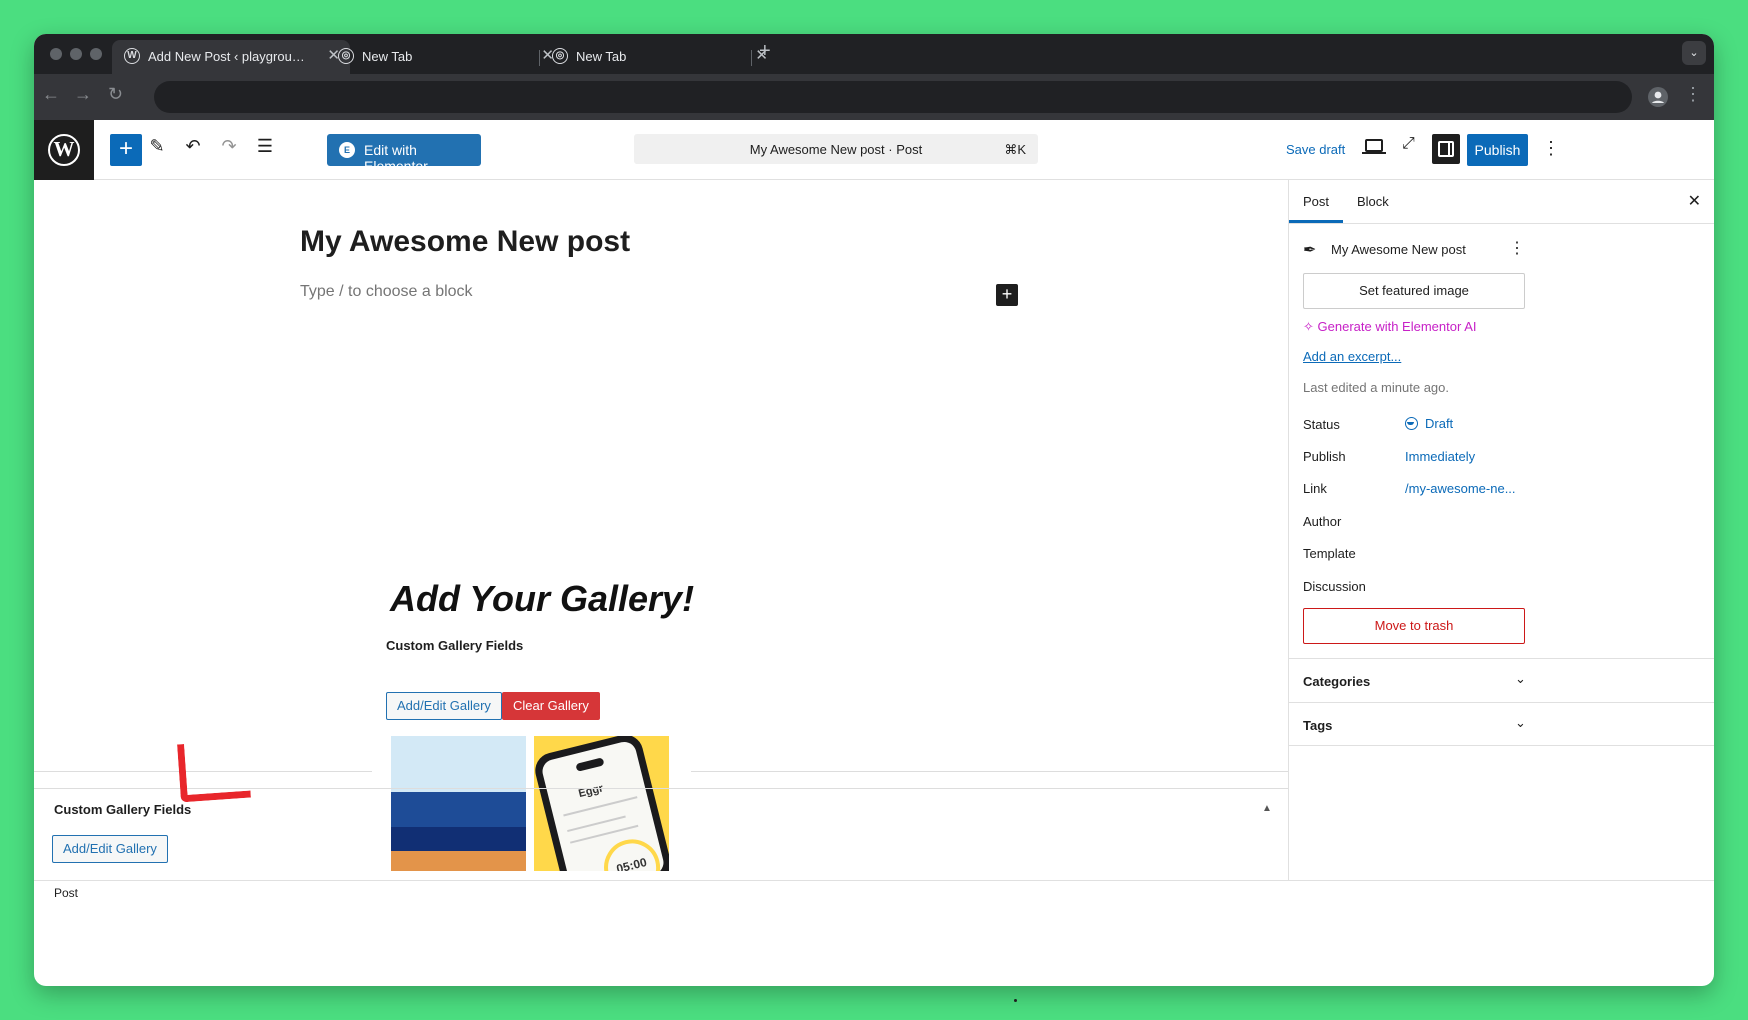 This screenshot has height=1020, width=1748. Describe the element at coordinates (1501, 724) in the screenshot. I see `tags-panel: Tags ⌄` at that location.